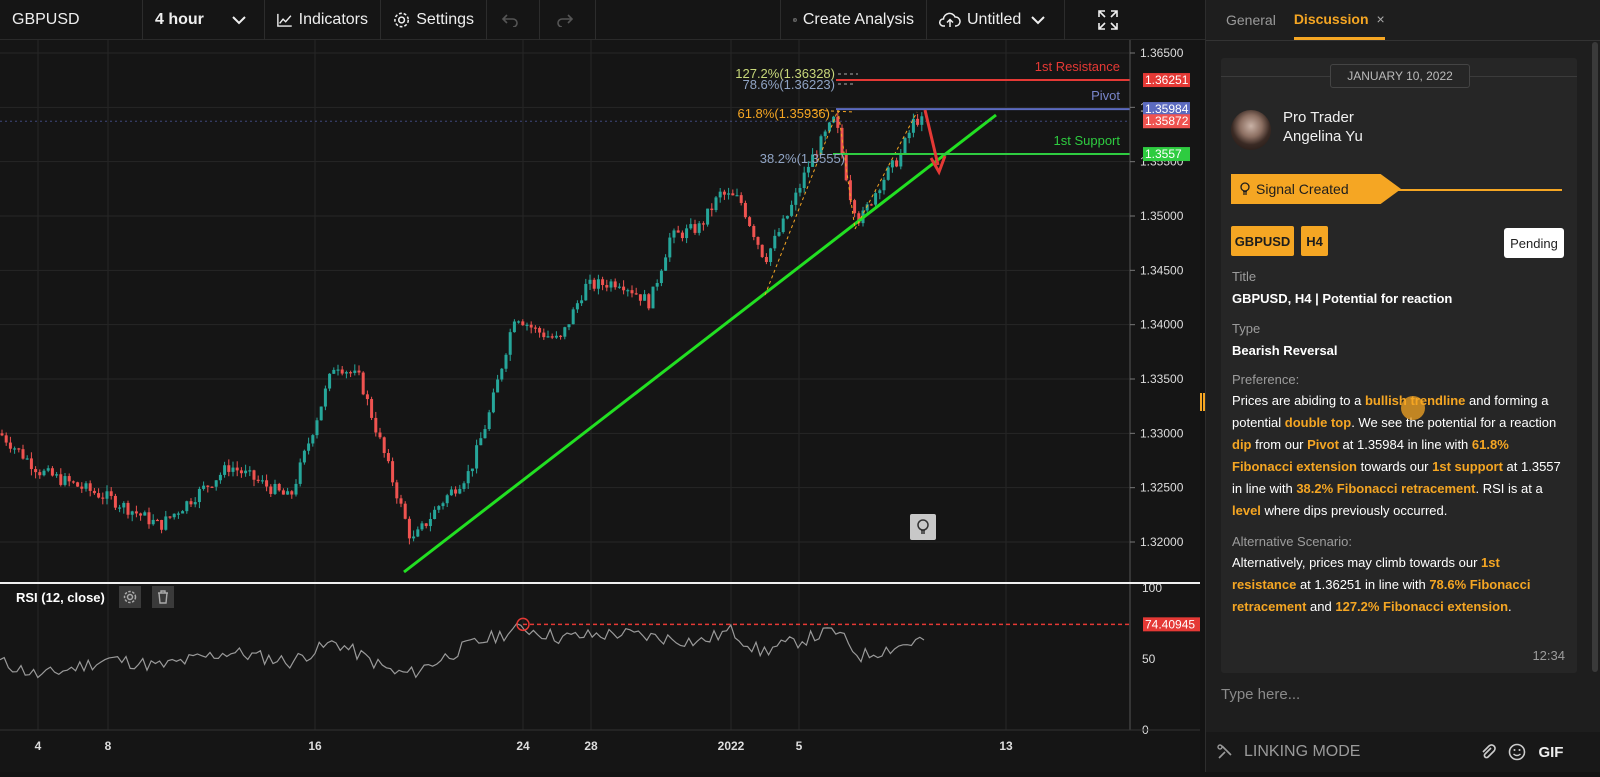  I want to click on close-icon: ×, so click(1381, 19).